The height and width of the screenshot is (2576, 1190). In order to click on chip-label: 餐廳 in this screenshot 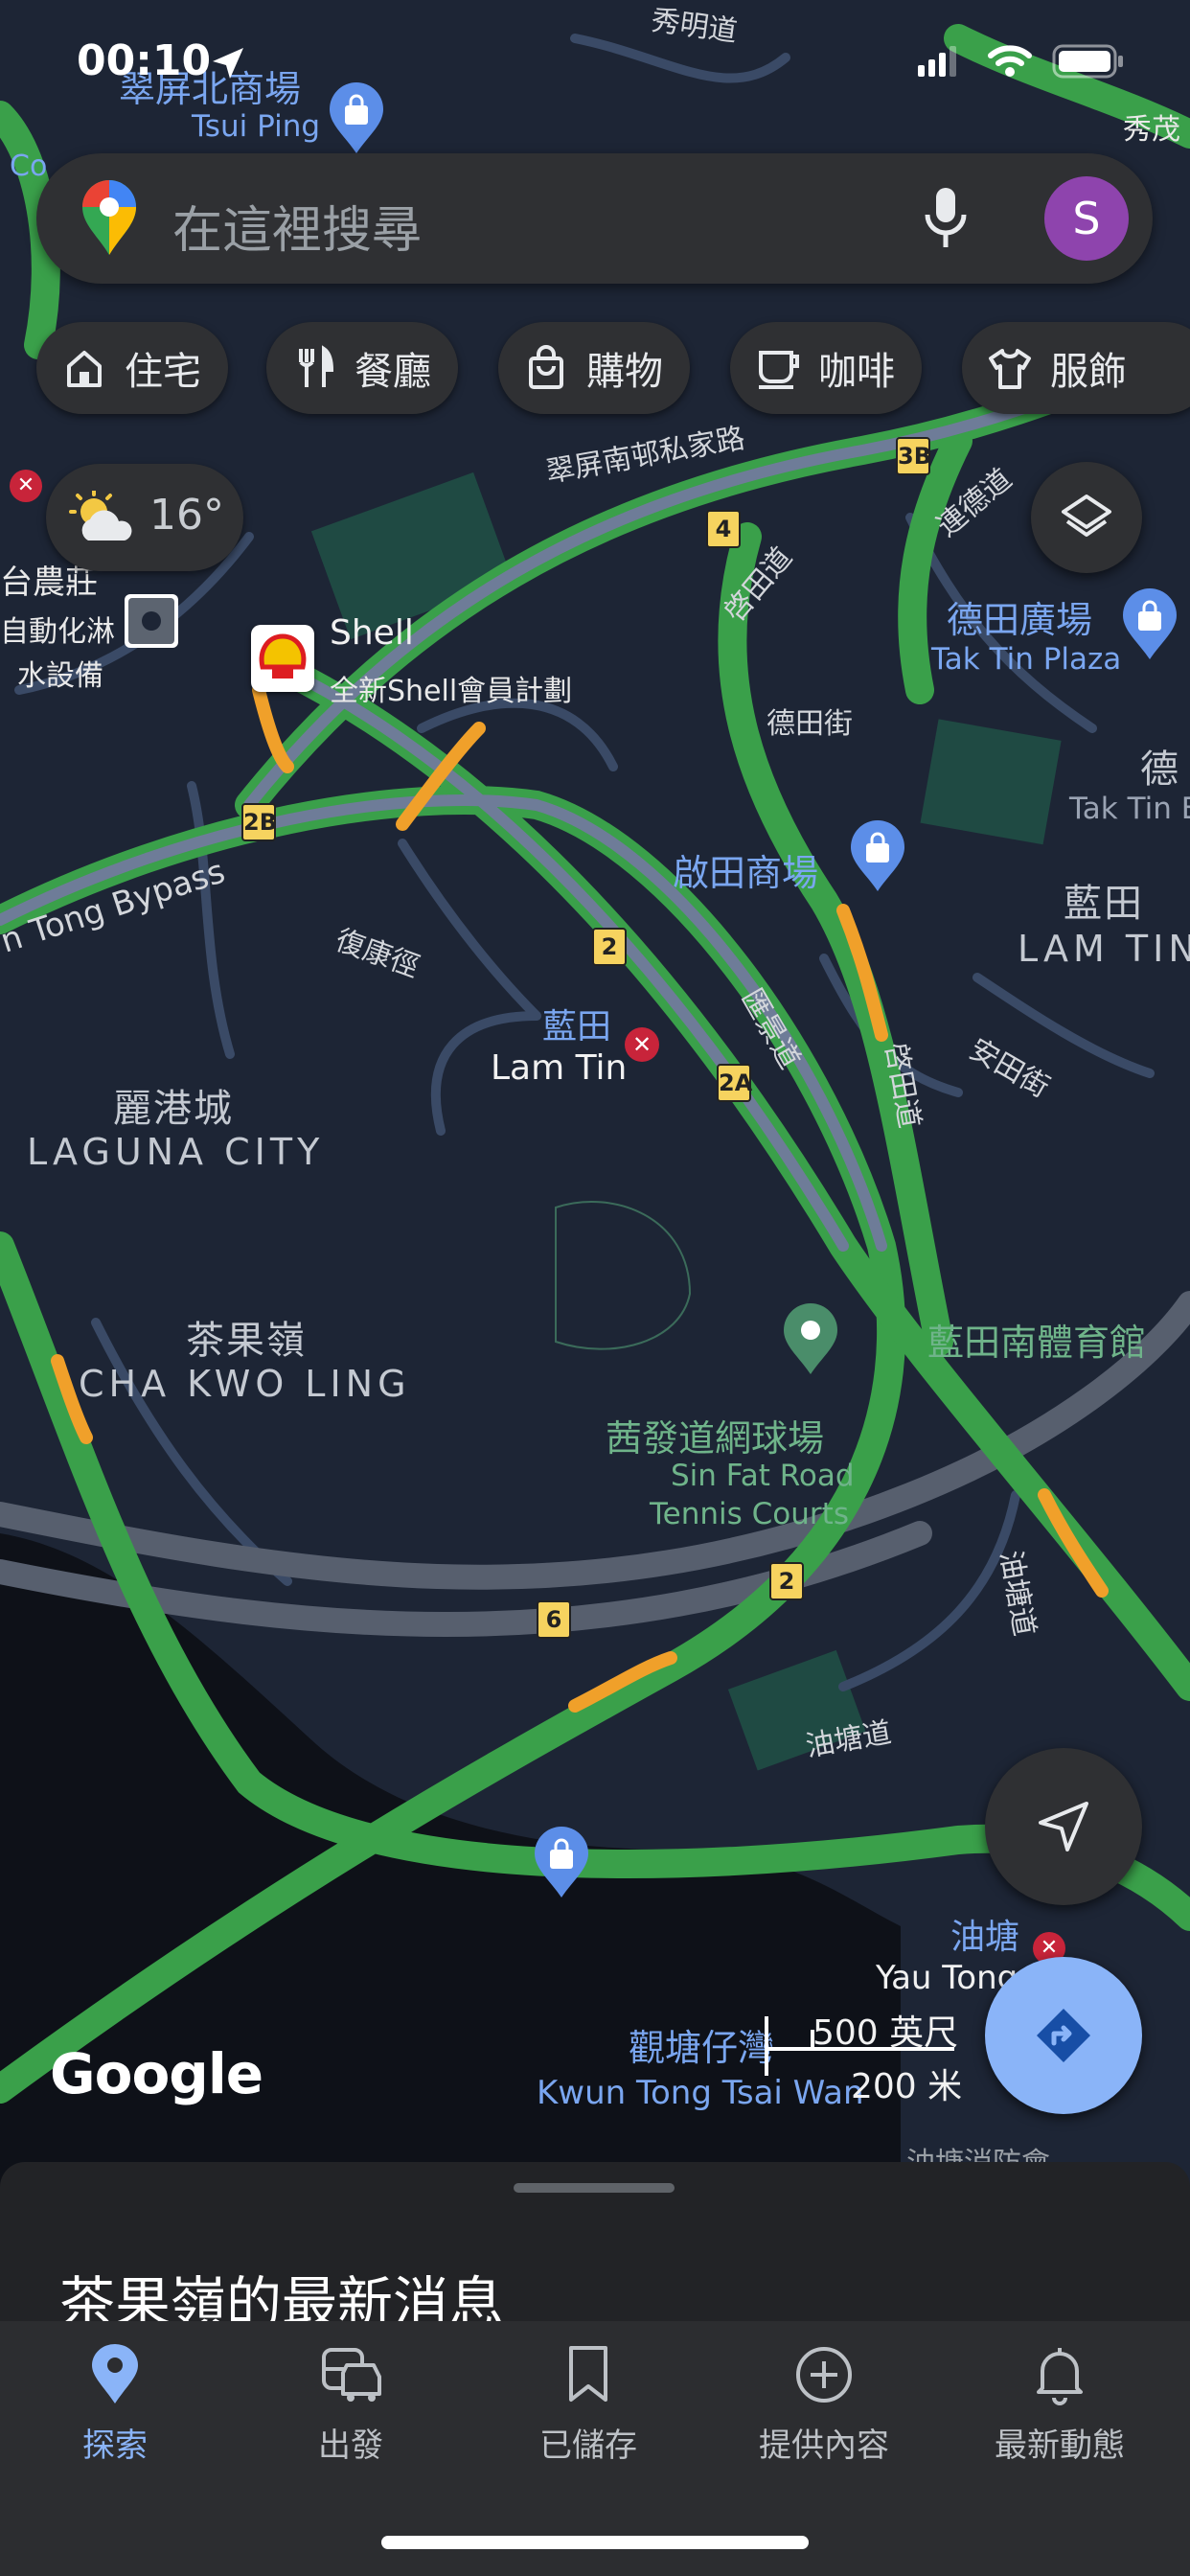, I will do `click(393, 372)`.